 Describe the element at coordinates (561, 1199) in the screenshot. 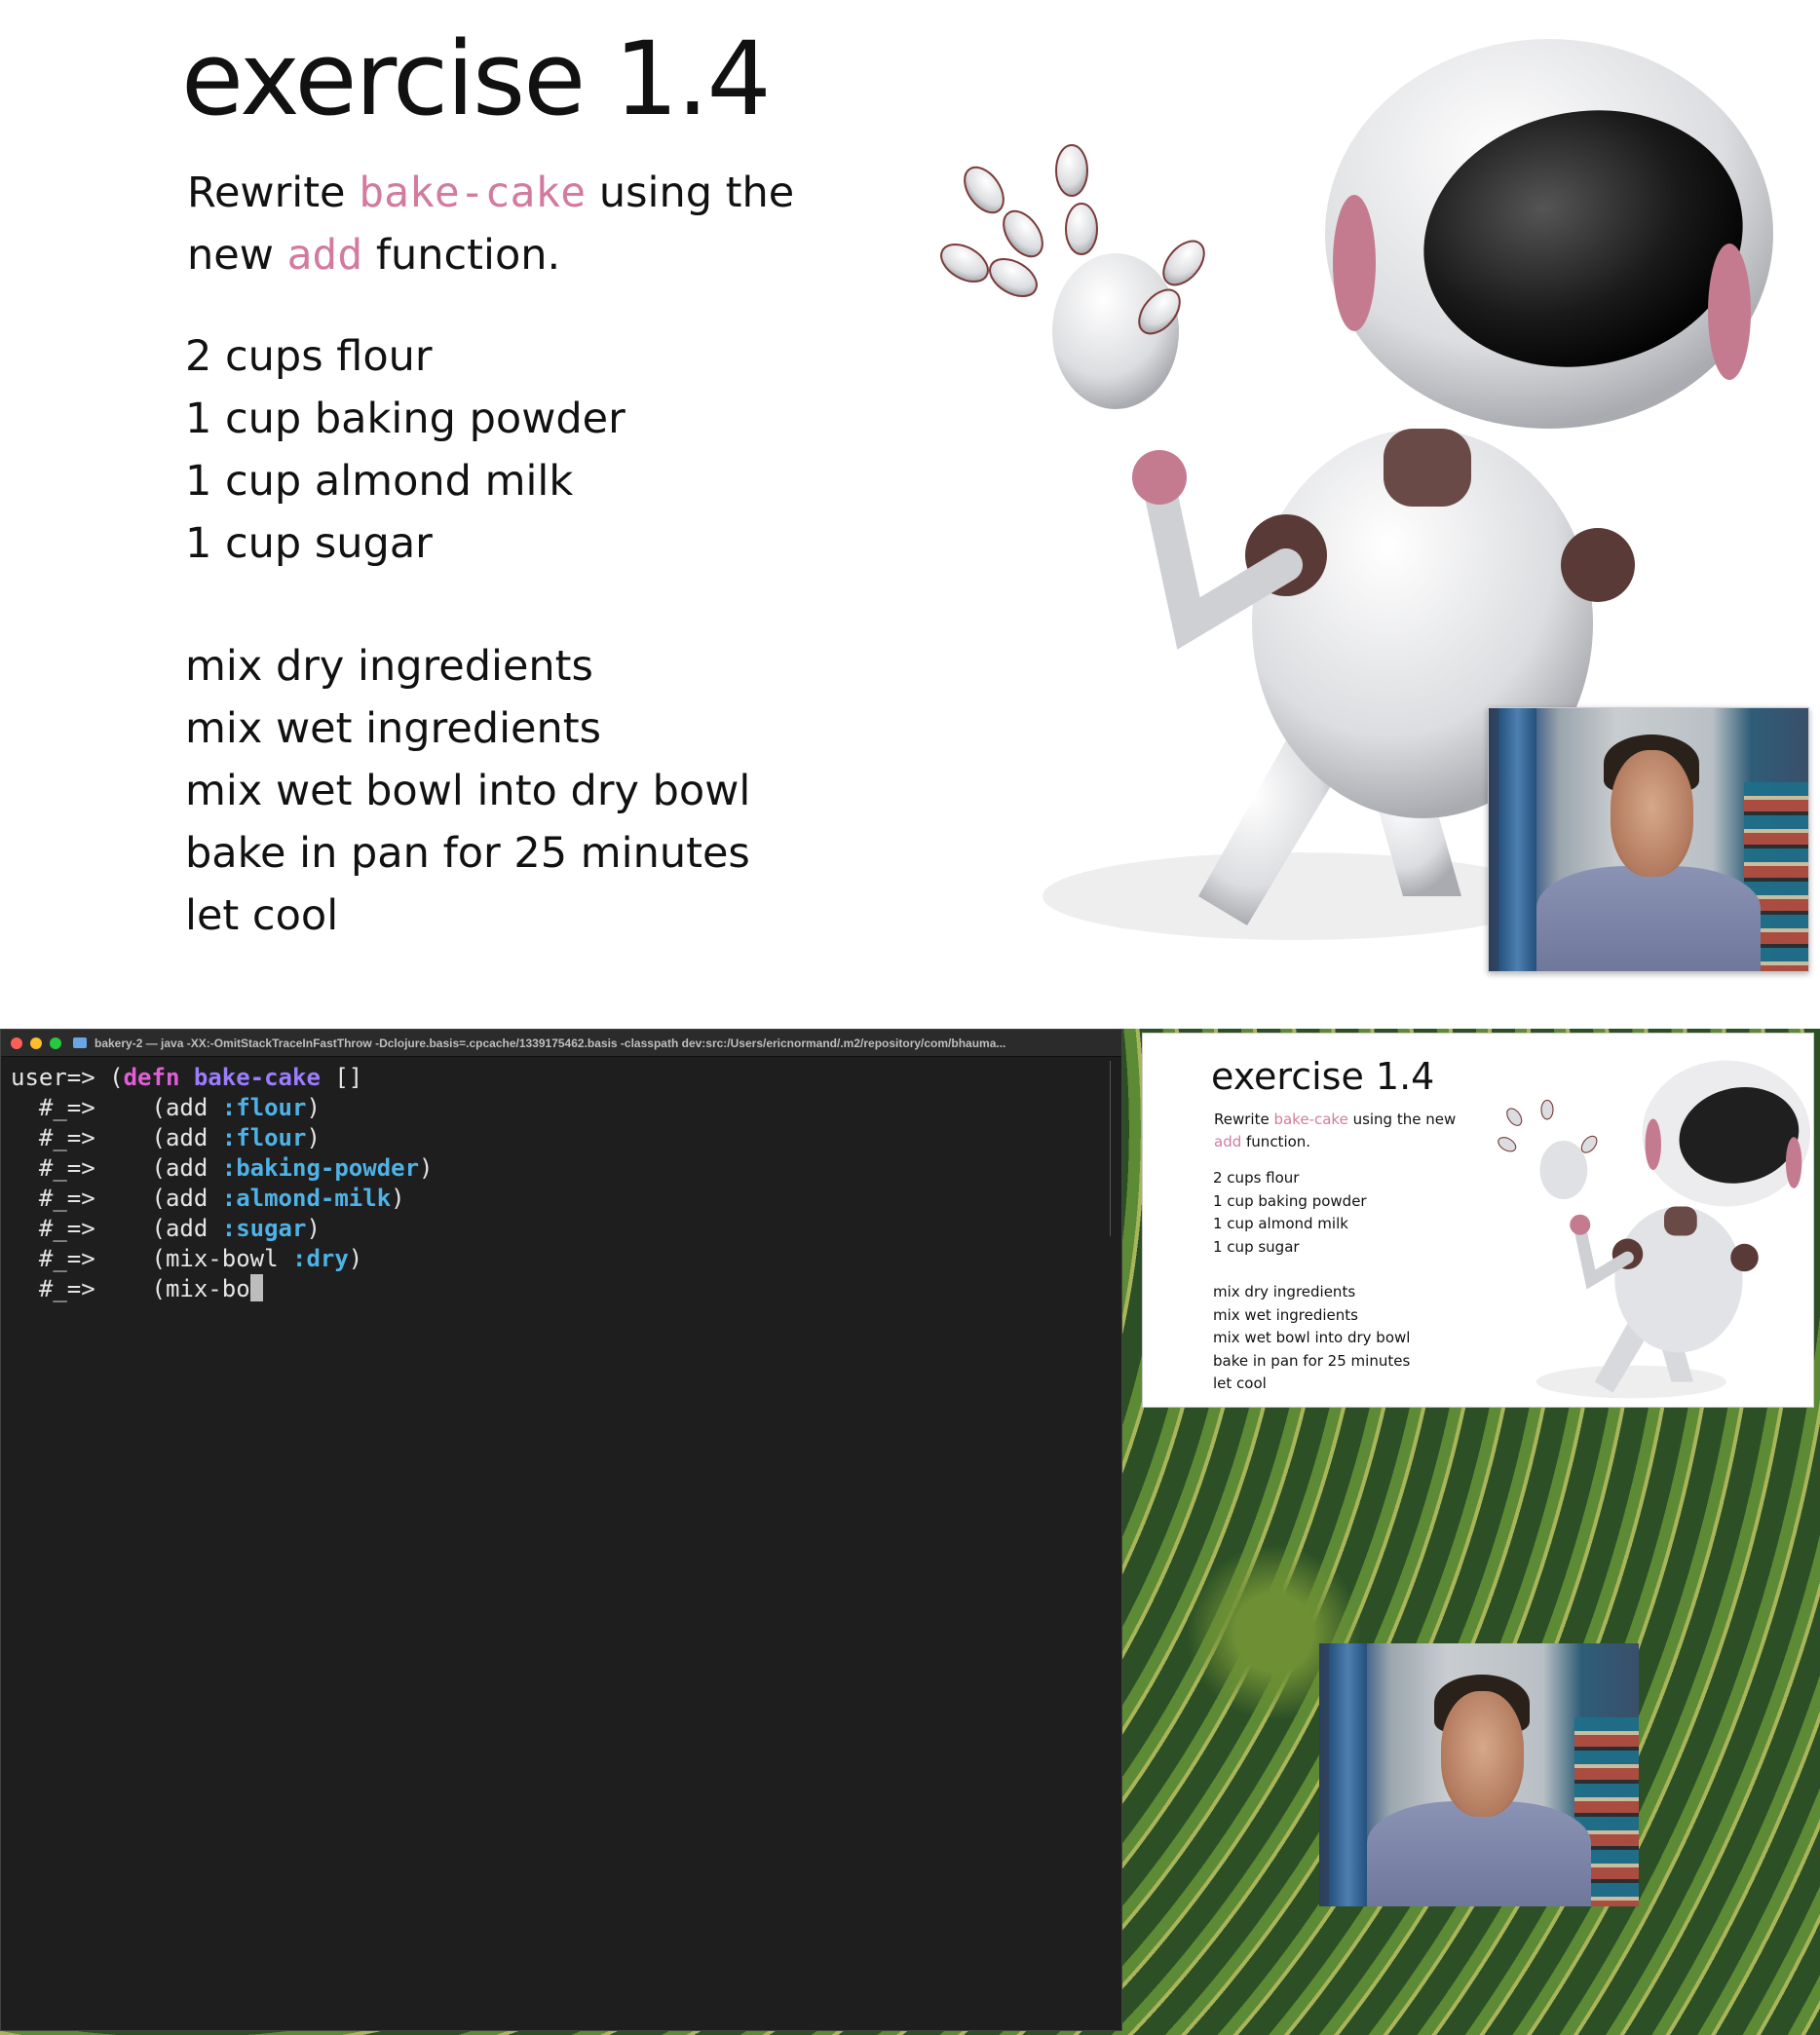

I see `repl-line: #_=> (add :almond-milk)` at that location.